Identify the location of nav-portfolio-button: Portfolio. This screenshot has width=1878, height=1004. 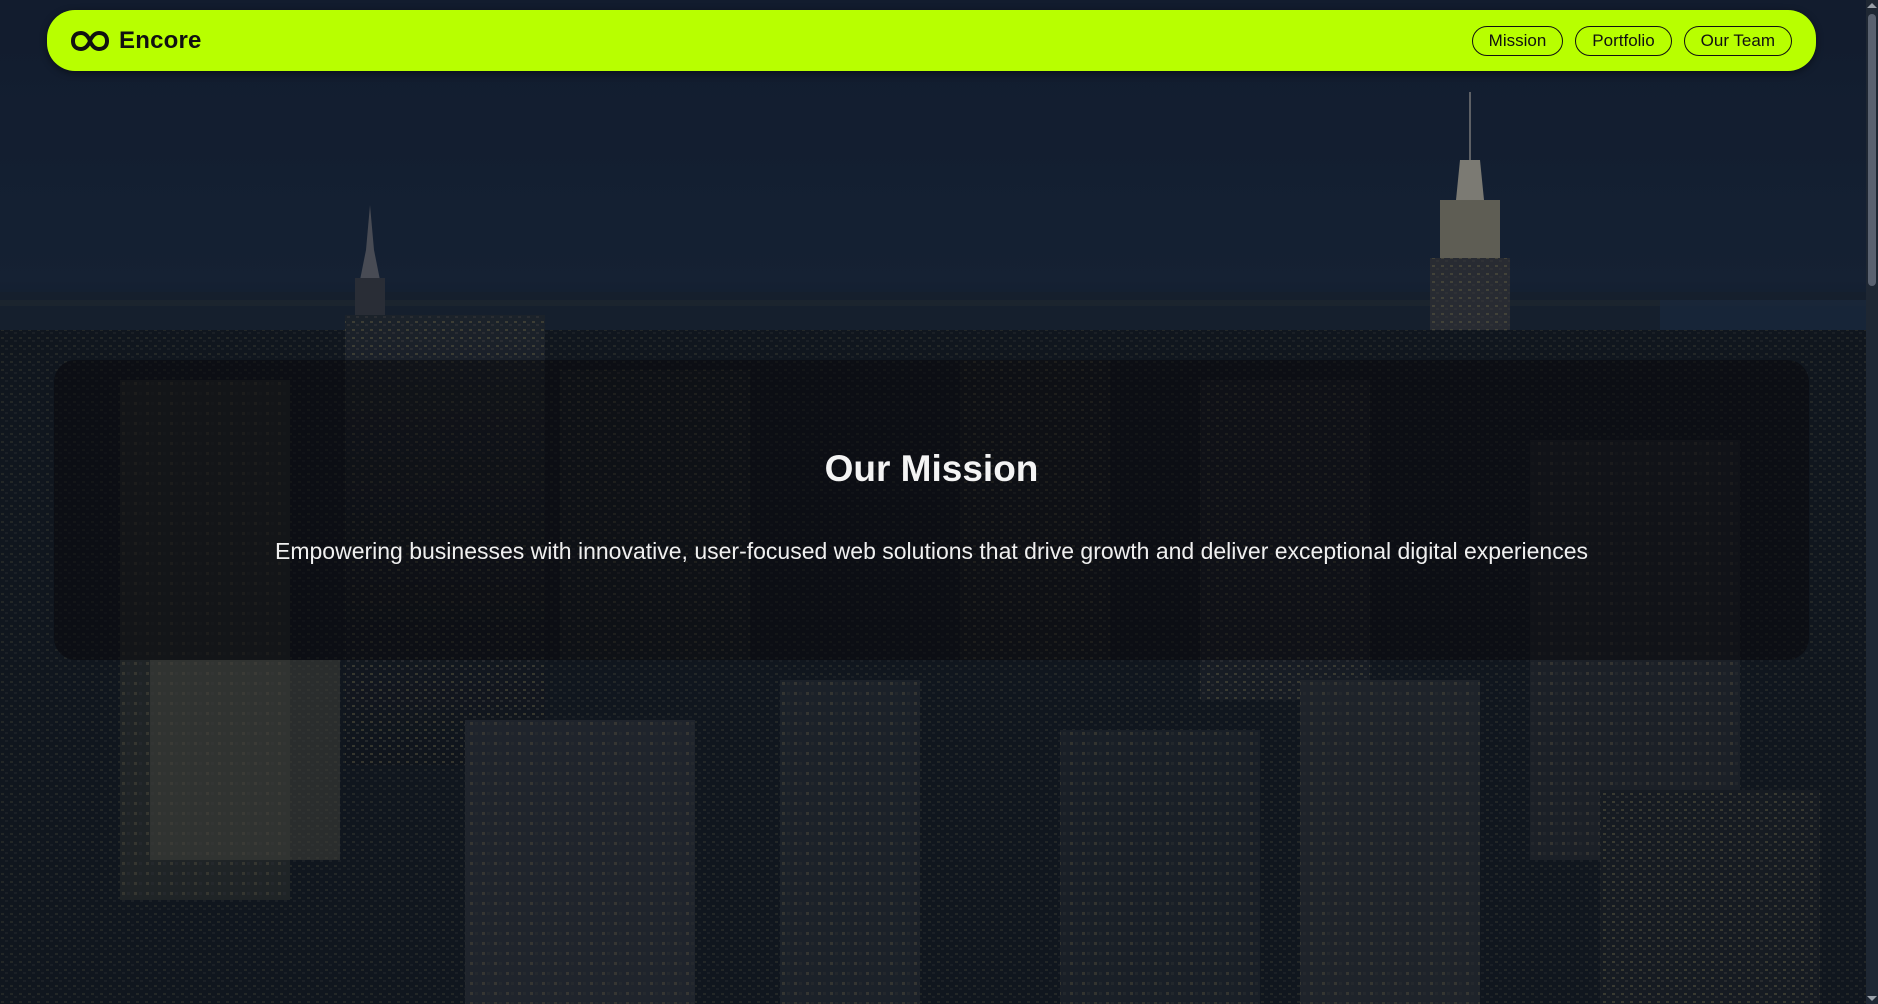
(1623, 40).